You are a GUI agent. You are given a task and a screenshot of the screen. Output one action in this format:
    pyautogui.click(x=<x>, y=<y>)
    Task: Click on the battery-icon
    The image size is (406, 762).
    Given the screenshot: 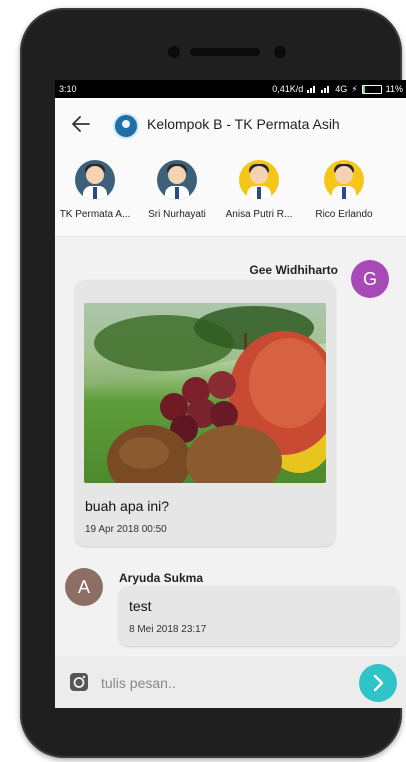 What is the action you would take?
    pyautogui.click(x=371, y=89)
    